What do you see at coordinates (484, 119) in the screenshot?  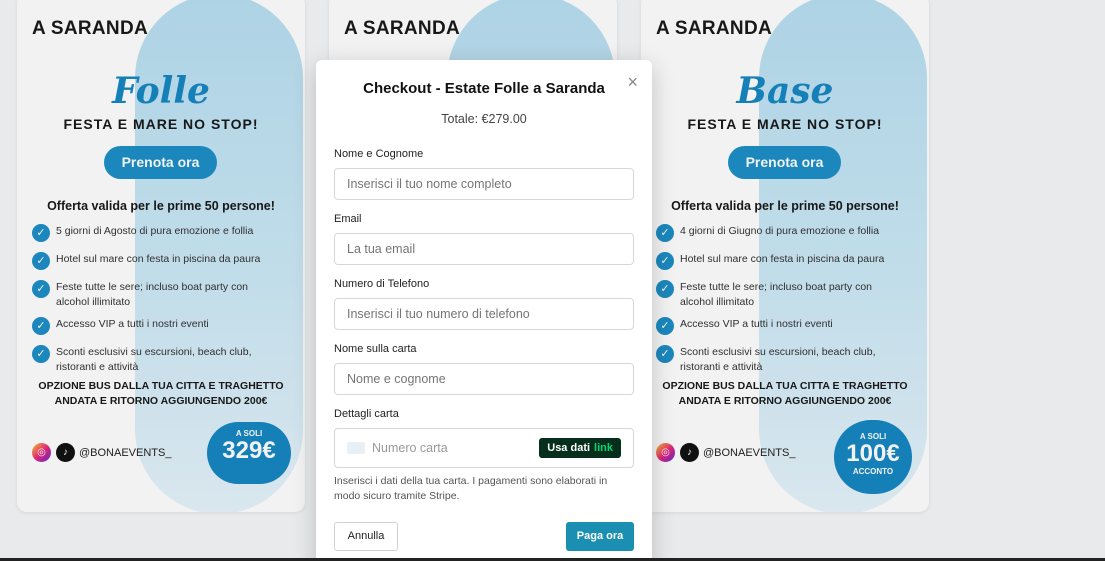 I see `order-total: Totale: €279.00` at bounding box center [484, 119].